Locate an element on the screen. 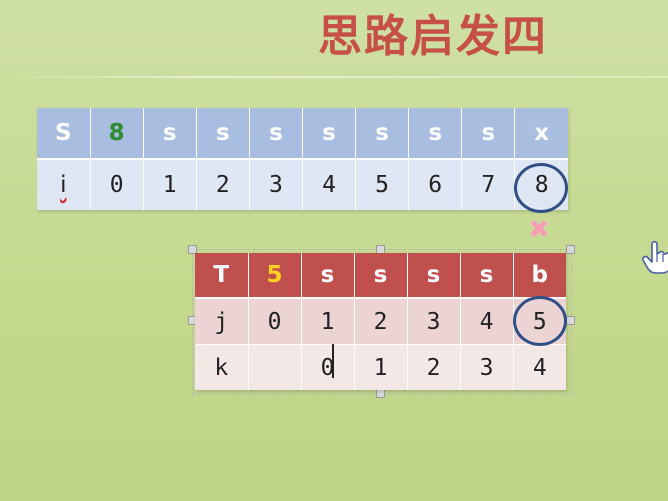  table-s-row-label: S is located at coordinates (64, 134).